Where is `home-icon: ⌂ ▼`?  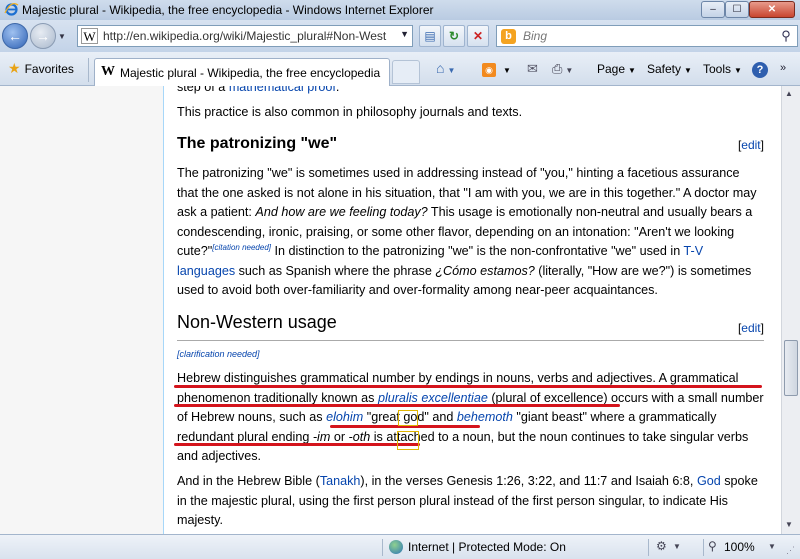
home-icon: ⌂ ▼ is located at coordinates (445, 69).